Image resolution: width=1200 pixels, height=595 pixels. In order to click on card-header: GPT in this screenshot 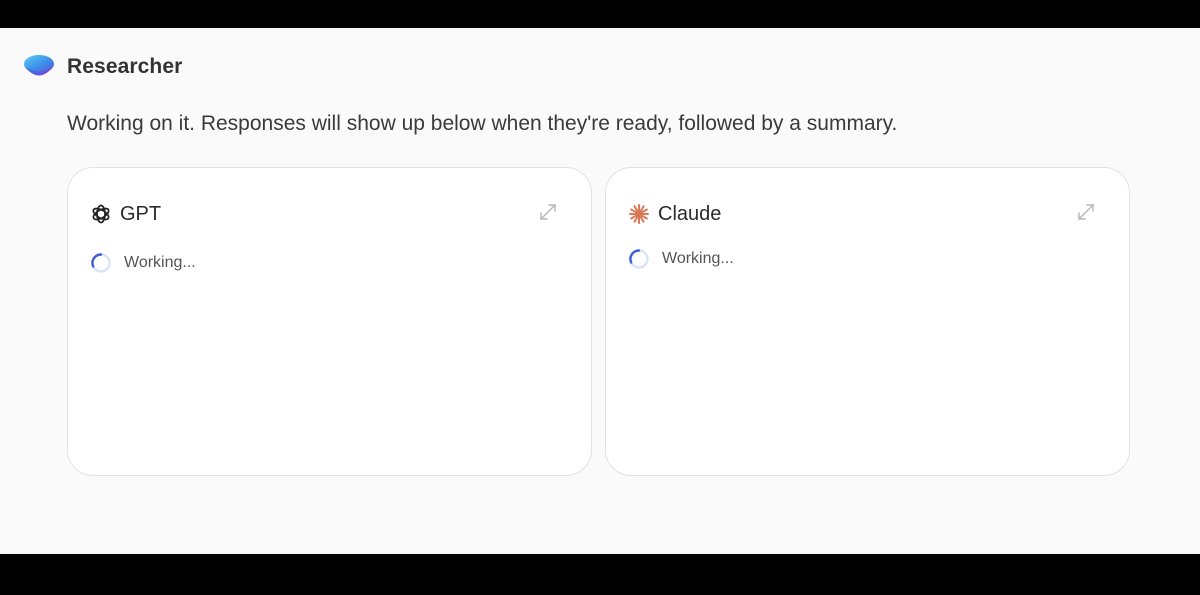, I will do `click(125, 214)`.